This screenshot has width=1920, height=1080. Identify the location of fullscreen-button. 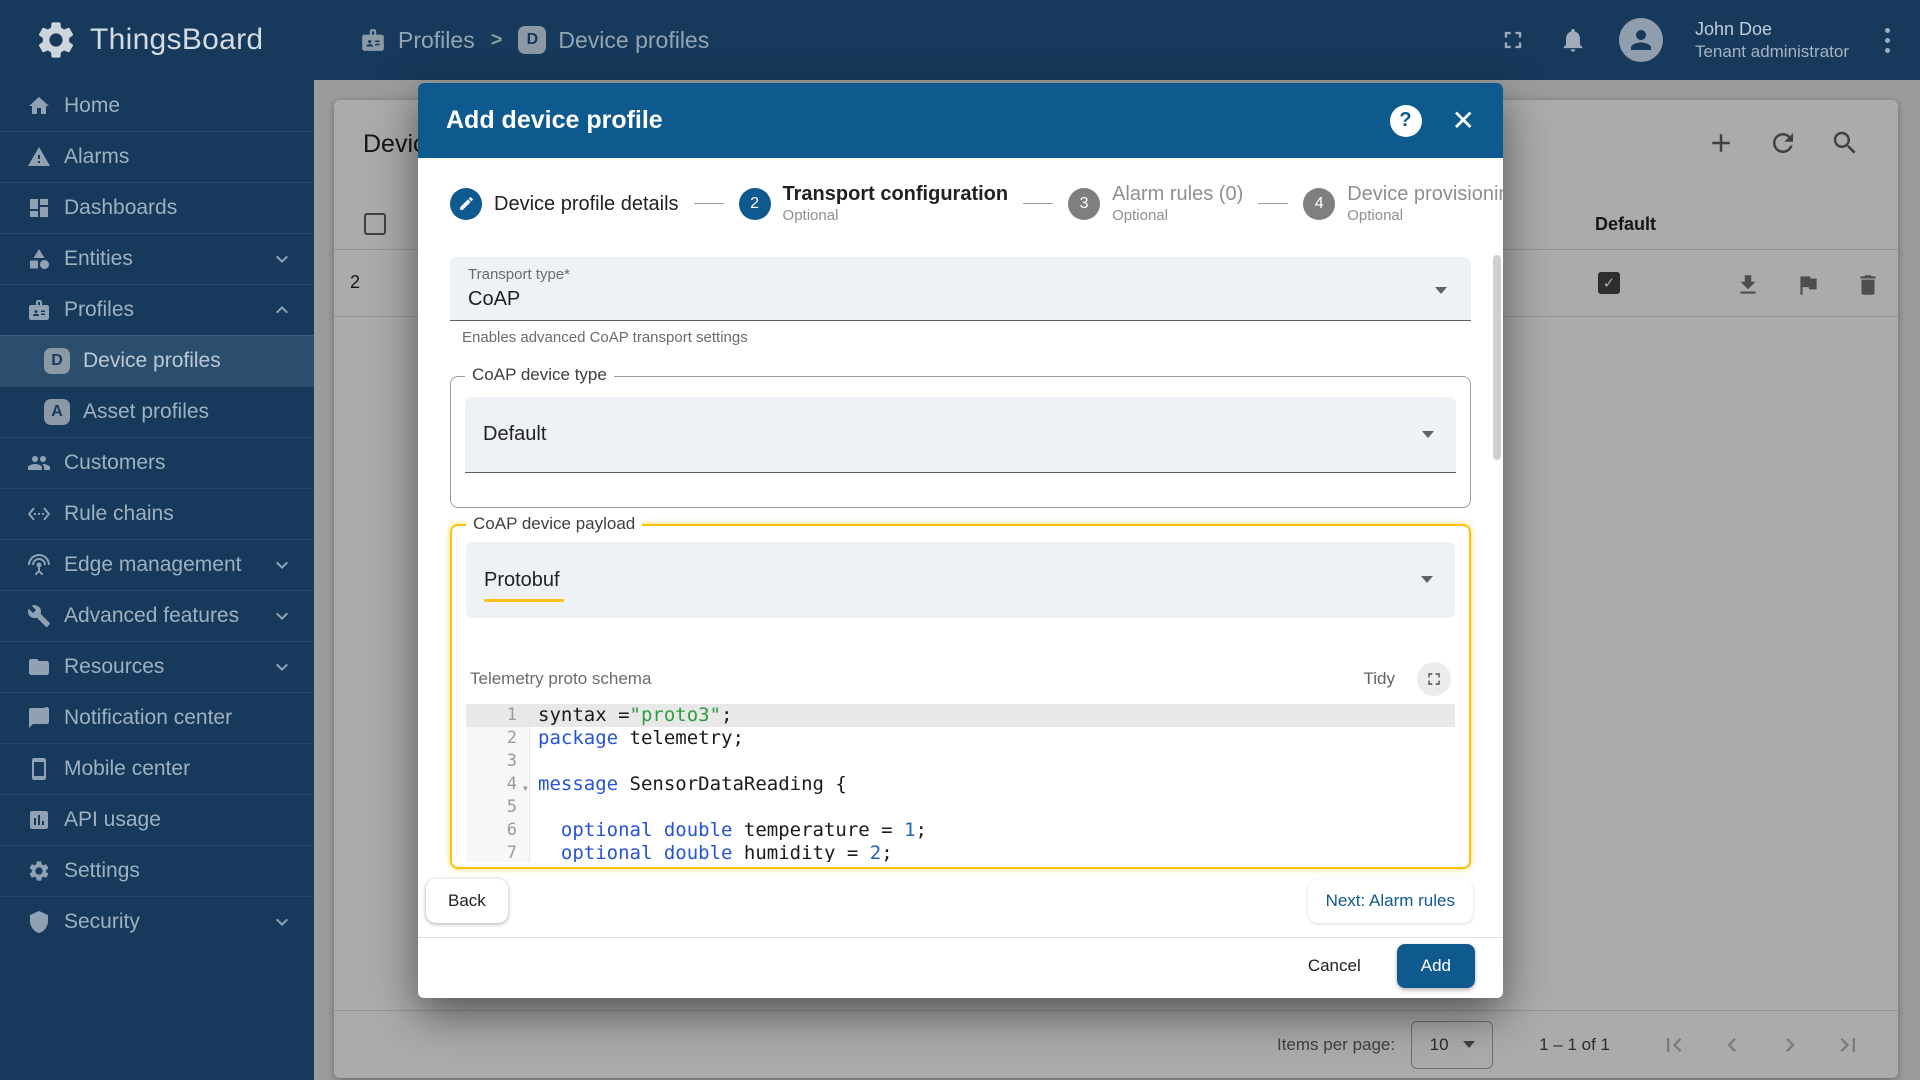
(1513, 40).